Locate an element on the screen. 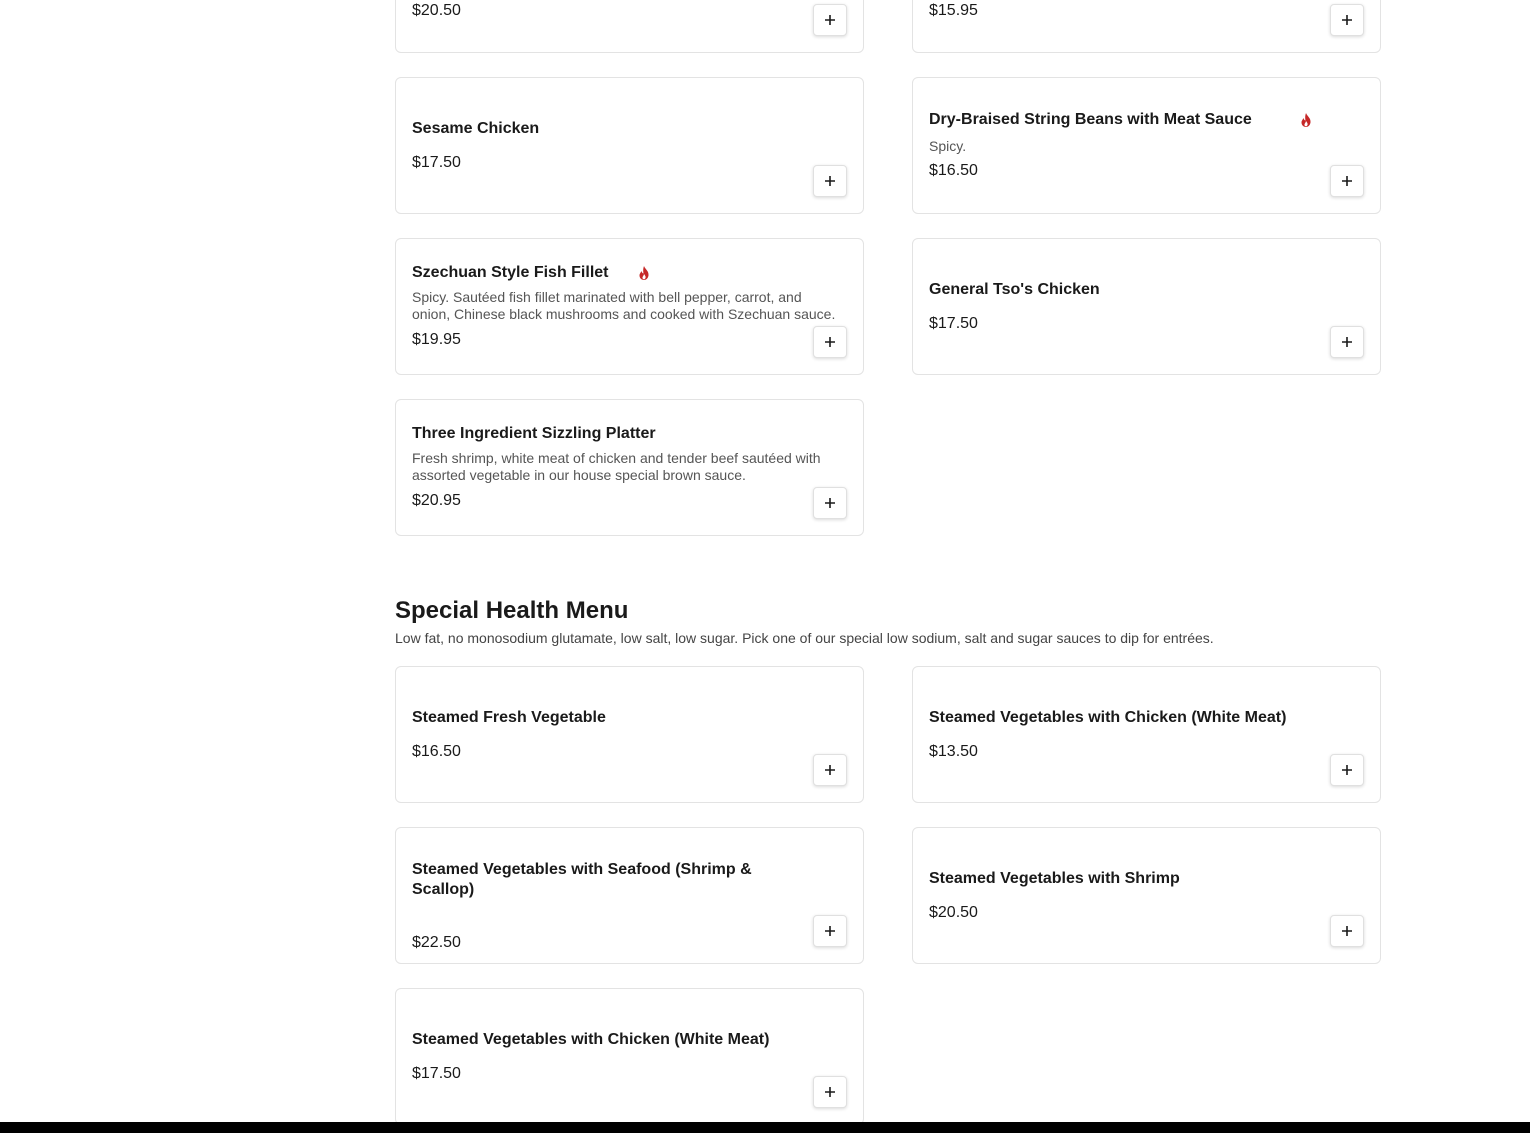 The width and height of the screenshot is (1530, 1133). item-name: Three Ingredient Sizzling Platter is located at coordinates (534, 433).